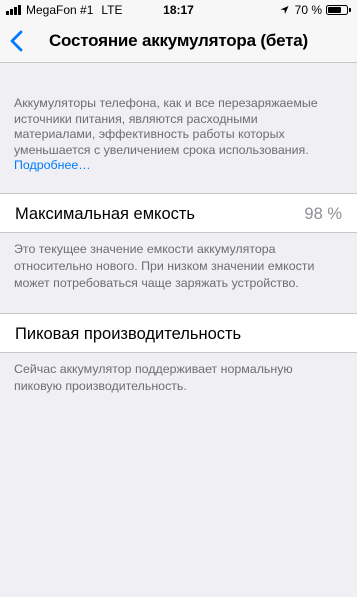 This screenshot has width=357, height=597. I want to click on peak-performance-row: Пиковая производительность, so click(178, 332).